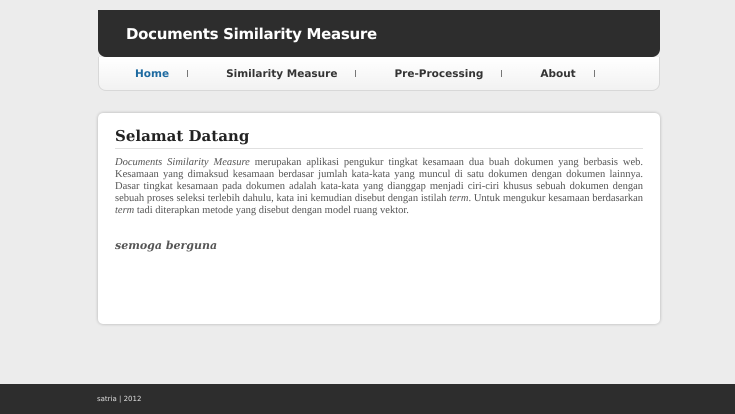 The image size is (735, 414). I want to click on nav-link: About, so click(558, 74).